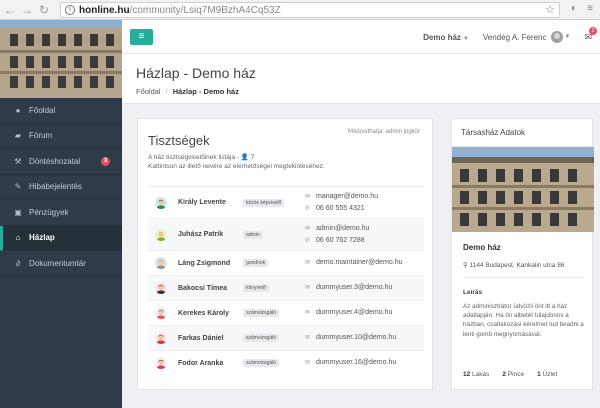 This screenshot has width=600, height=408. I want to click on sidebar-item-donteshozatal: ⚒ Döntéshozatal 3, so click(61, 162).